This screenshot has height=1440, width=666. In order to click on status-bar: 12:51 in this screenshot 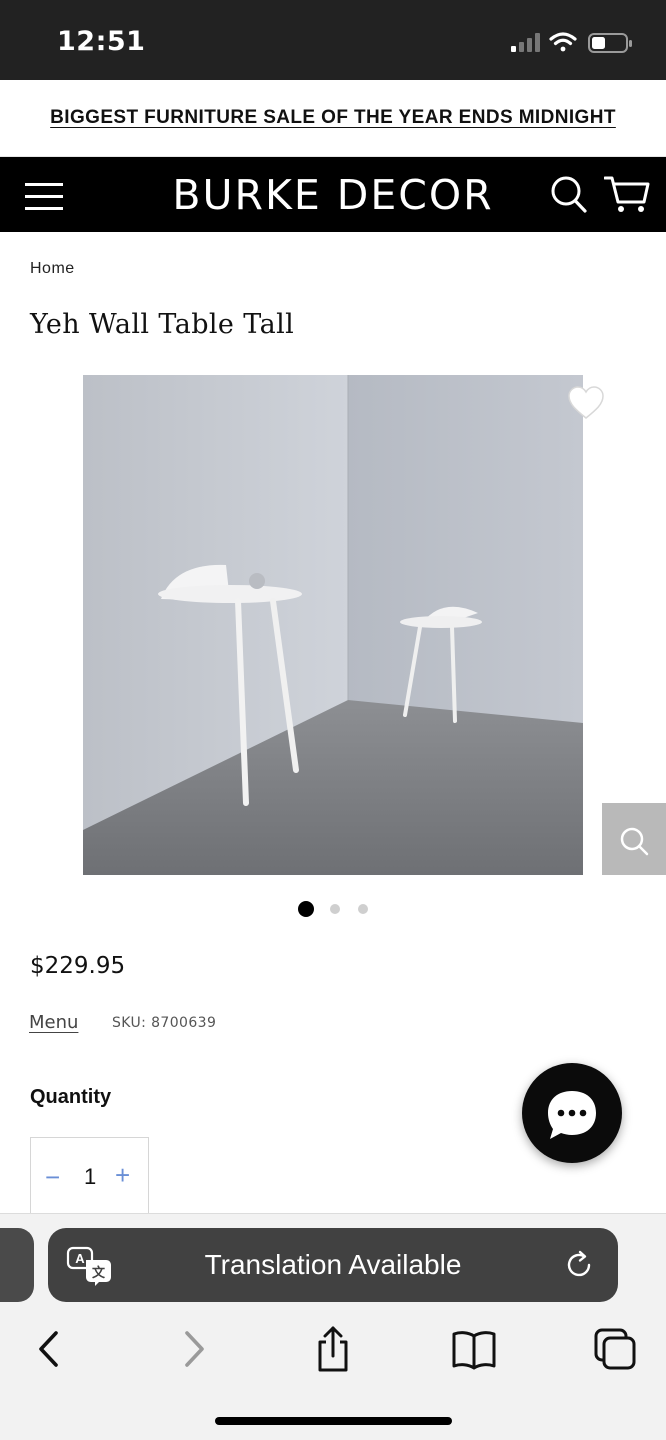, I will do `click(333, 40)`.